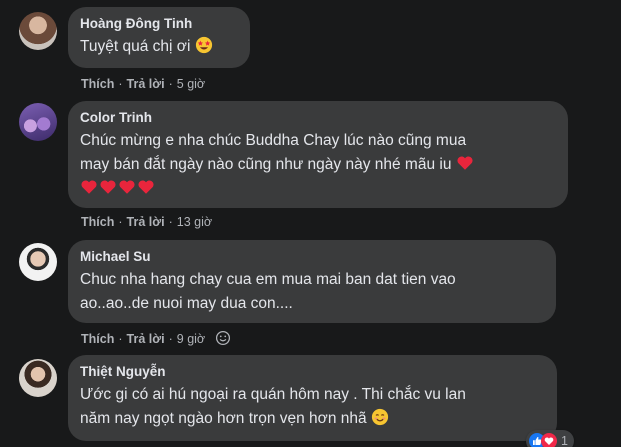  I want to click on comment-actions: Thích · Trả lời · 9 giờ, so click(156, 338).